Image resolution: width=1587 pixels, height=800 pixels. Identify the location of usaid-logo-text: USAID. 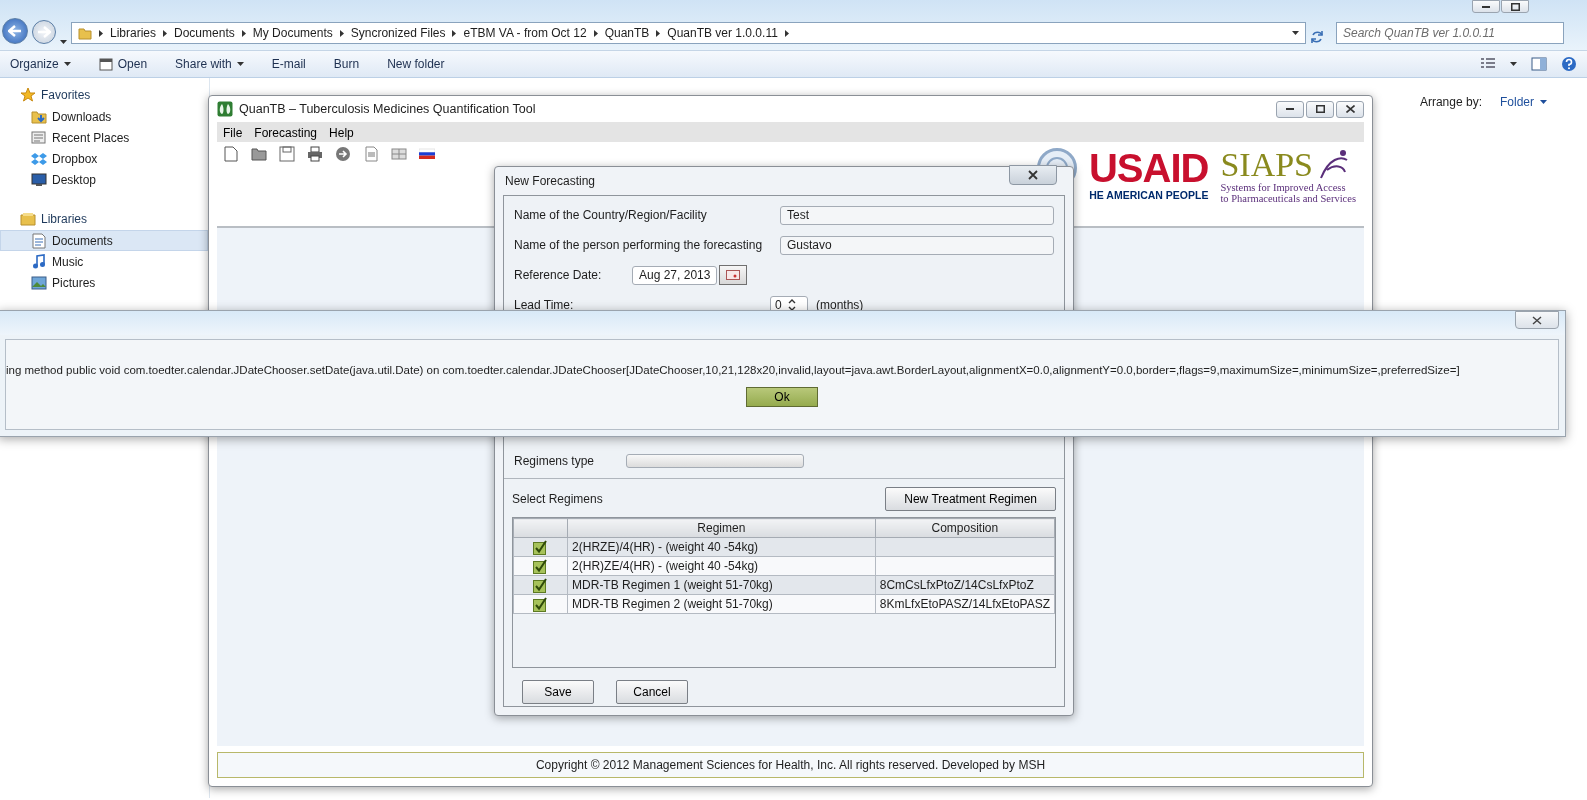
(1148, 168).